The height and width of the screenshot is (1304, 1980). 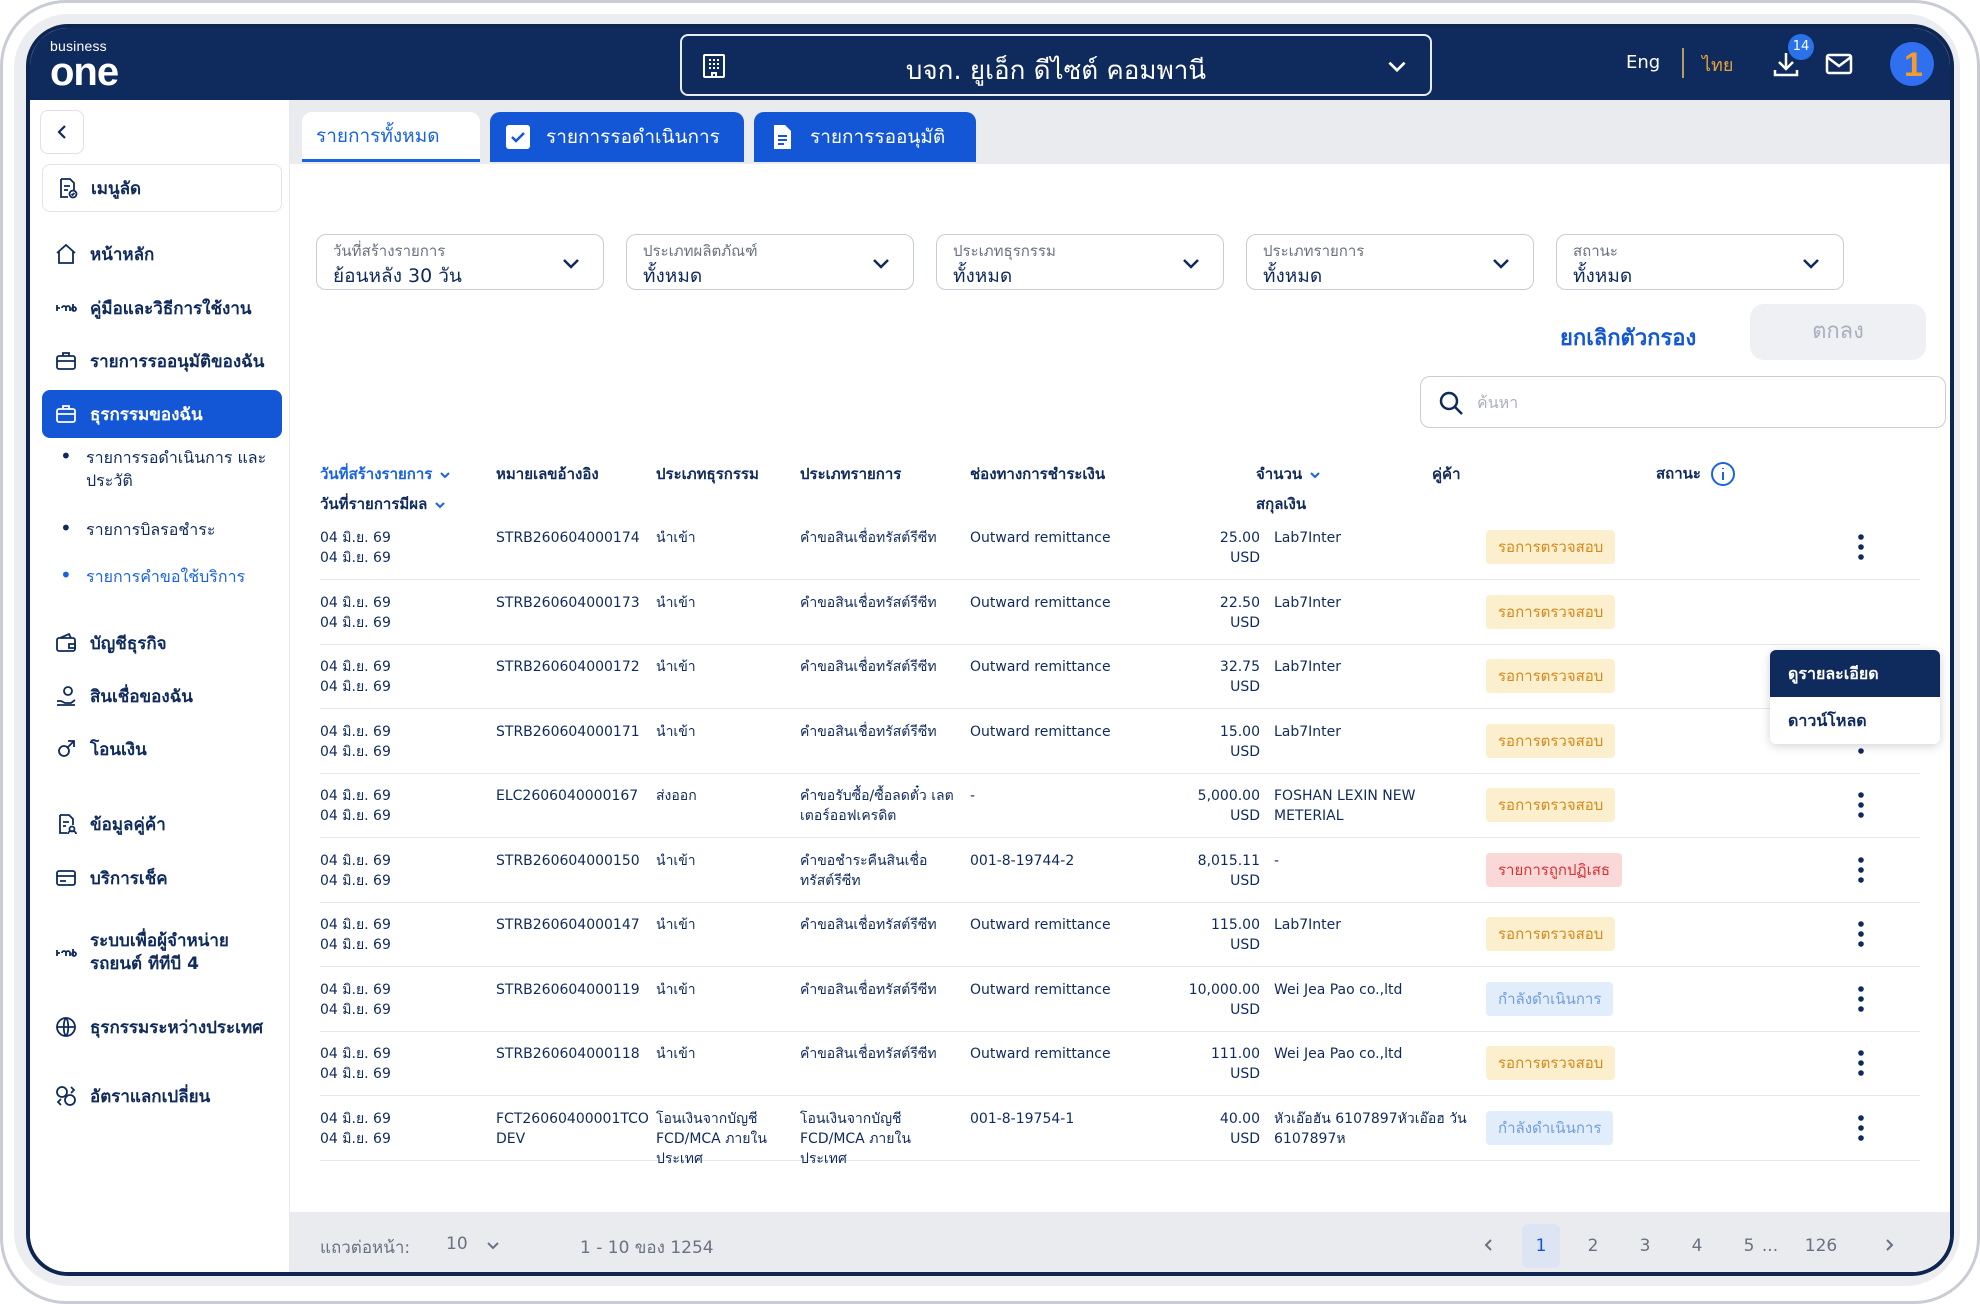 I want to click on column-header-amount: จำนวน, so click(x=1289, y=474).